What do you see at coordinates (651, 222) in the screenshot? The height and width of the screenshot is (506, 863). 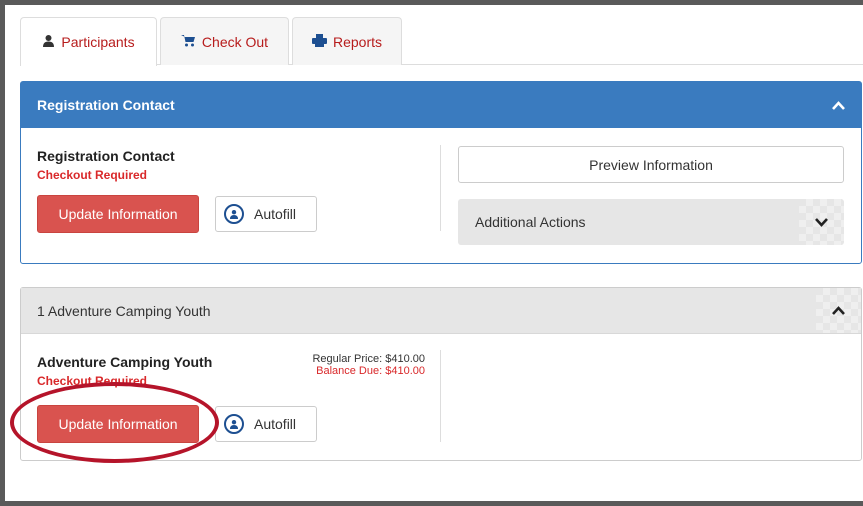 I see `additional-actions-dropdown: Additional Actions` at bounding box center [651, 222].